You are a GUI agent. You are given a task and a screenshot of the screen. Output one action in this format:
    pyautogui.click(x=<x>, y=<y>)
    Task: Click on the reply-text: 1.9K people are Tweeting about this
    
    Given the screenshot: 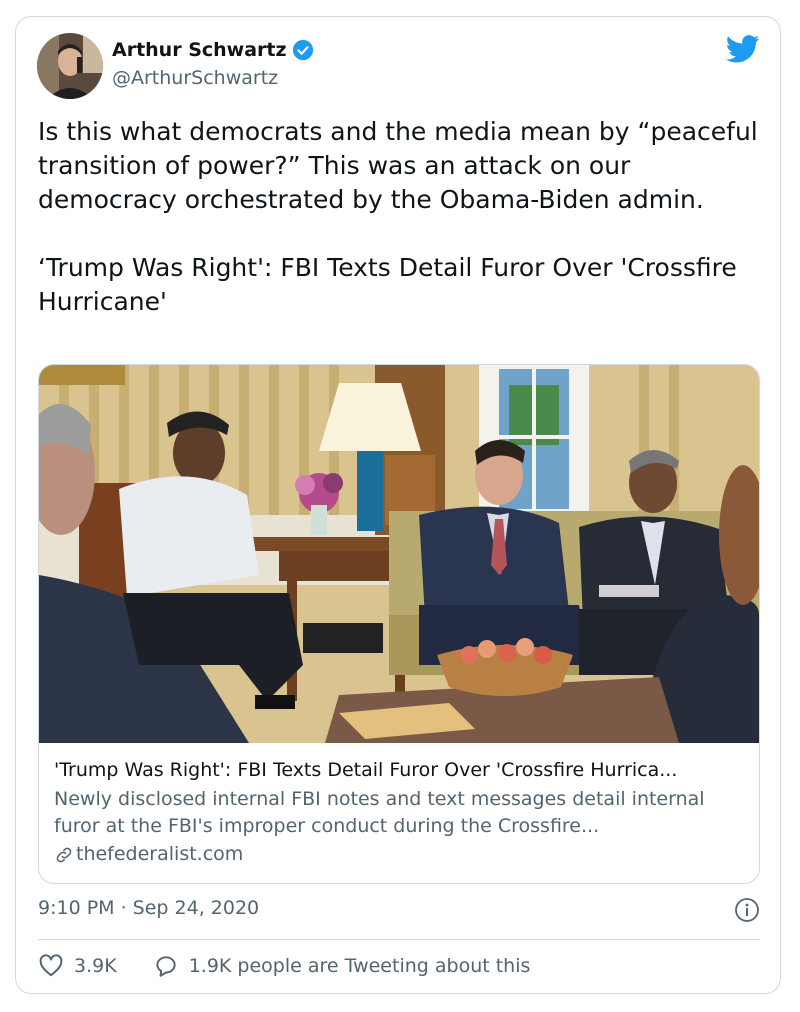 What is the action you would take?
    pyautogui.click(x=359, y=966)
    